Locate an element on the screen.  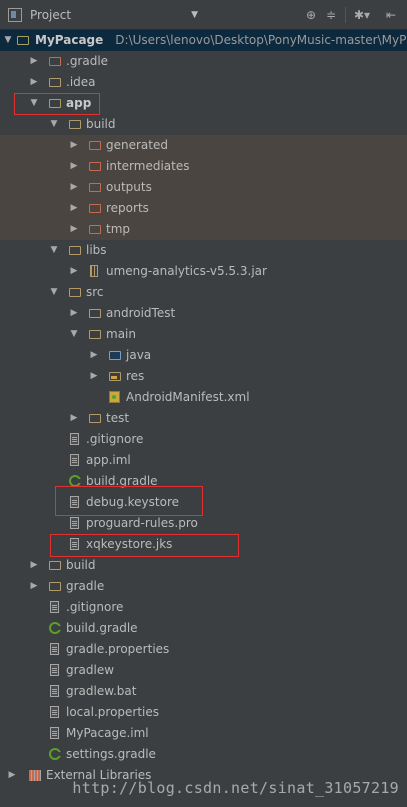
tree-item-app-iml: app.iml is located at coordinates (203, 460).